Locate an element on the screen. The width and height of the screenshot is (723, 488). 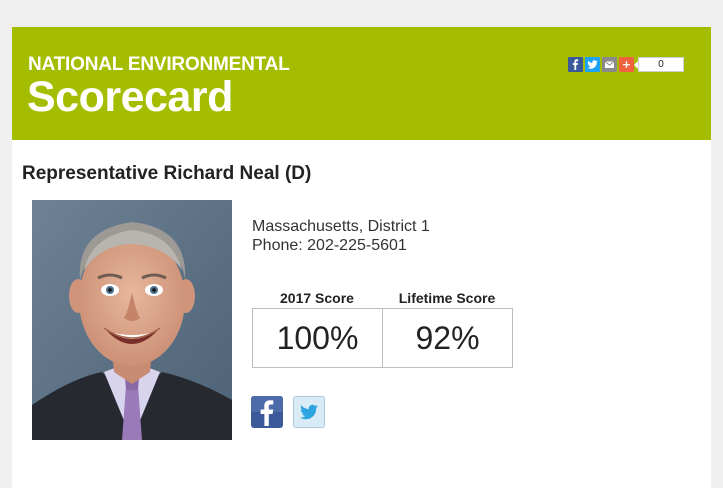
plus-icon: + is located at coordinates (626, 64).